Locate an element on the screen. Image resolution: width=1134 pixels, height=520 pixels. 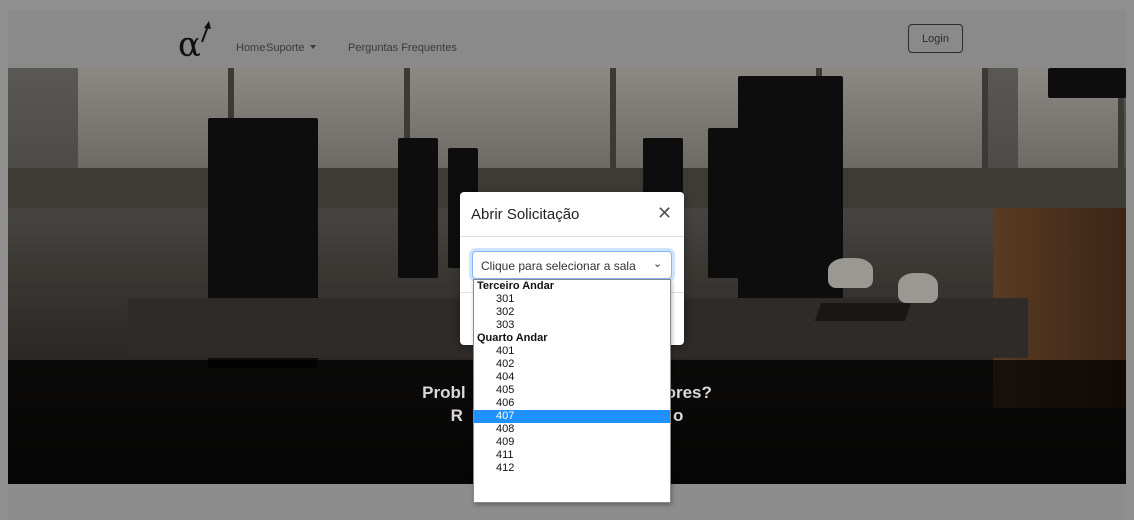
optgroup-terceiro-andar: Terceiro Andar is located at coordinates (516, 286).